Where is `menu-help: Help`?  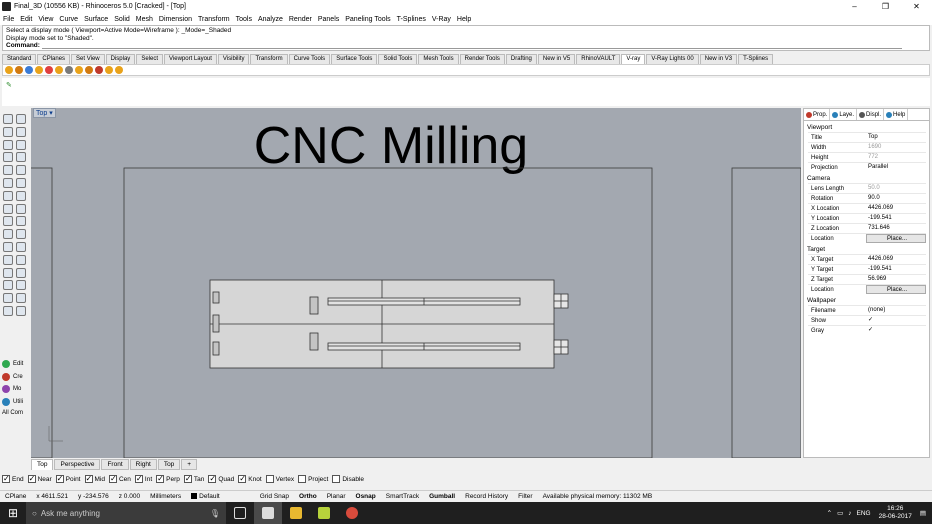
menu-help: Help is located at coordinates (464, 19).